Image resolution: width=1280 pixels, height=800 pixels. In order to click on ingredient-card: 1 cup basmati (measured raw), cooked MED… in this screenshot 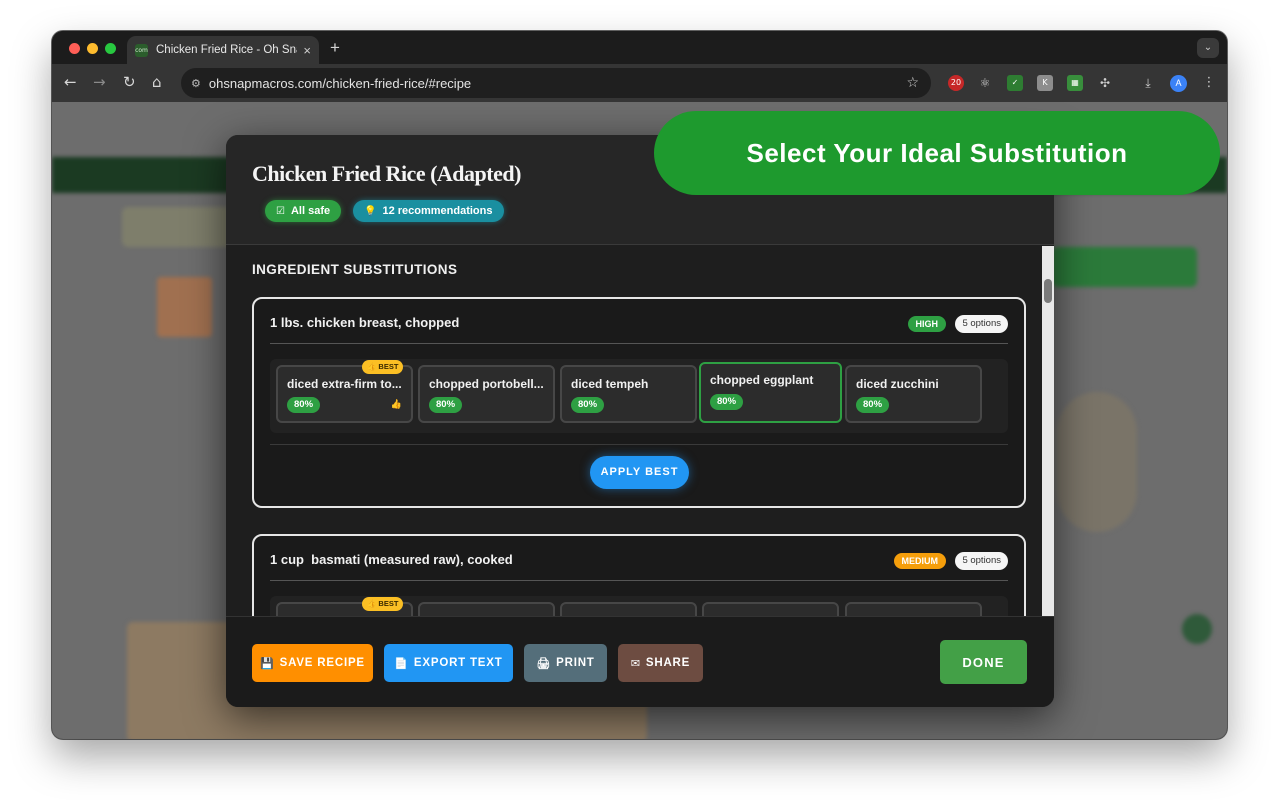, I will do `click(639, 575)`.